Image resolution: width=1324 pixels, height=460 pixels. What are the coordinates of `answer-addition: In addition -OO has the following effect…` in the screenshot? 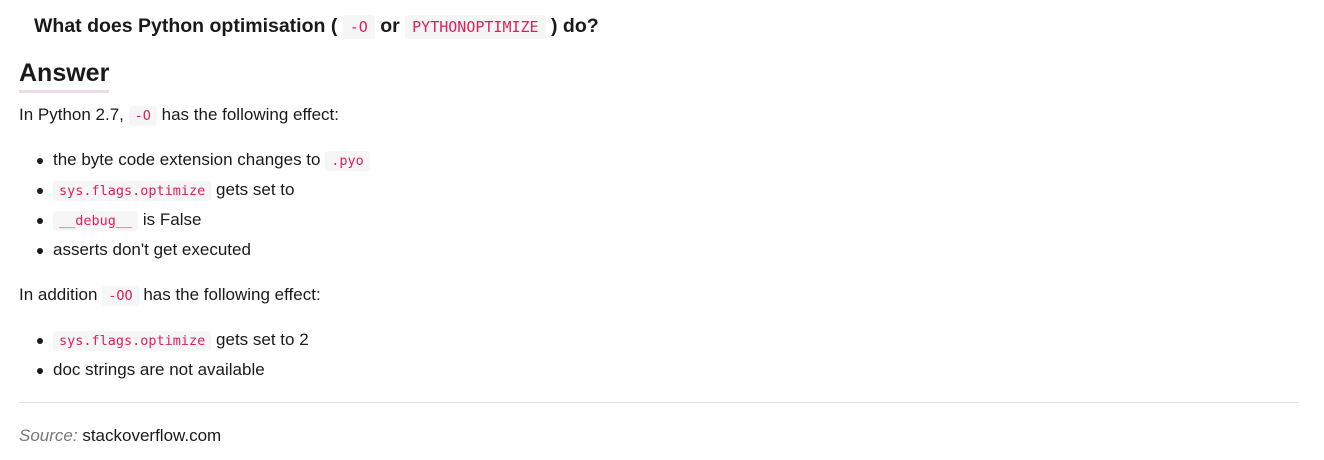 It's located at (170, 295).